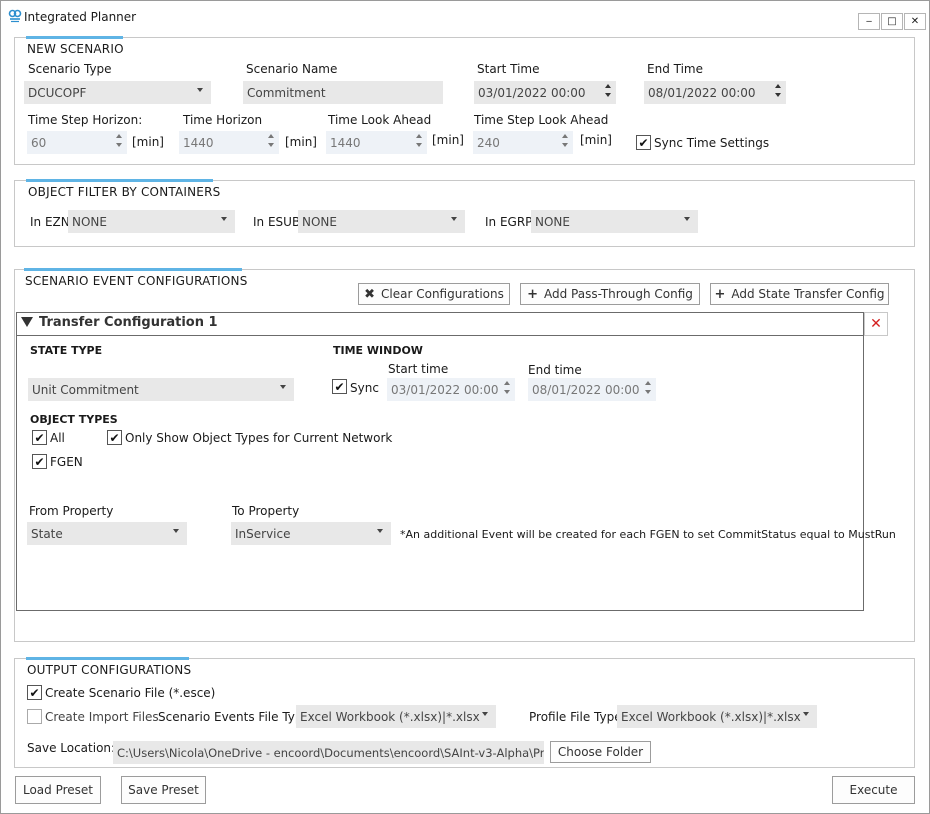 This screenshot has width=930, height=814. I want to click on from-property-label: From Property, so click(71, 511).